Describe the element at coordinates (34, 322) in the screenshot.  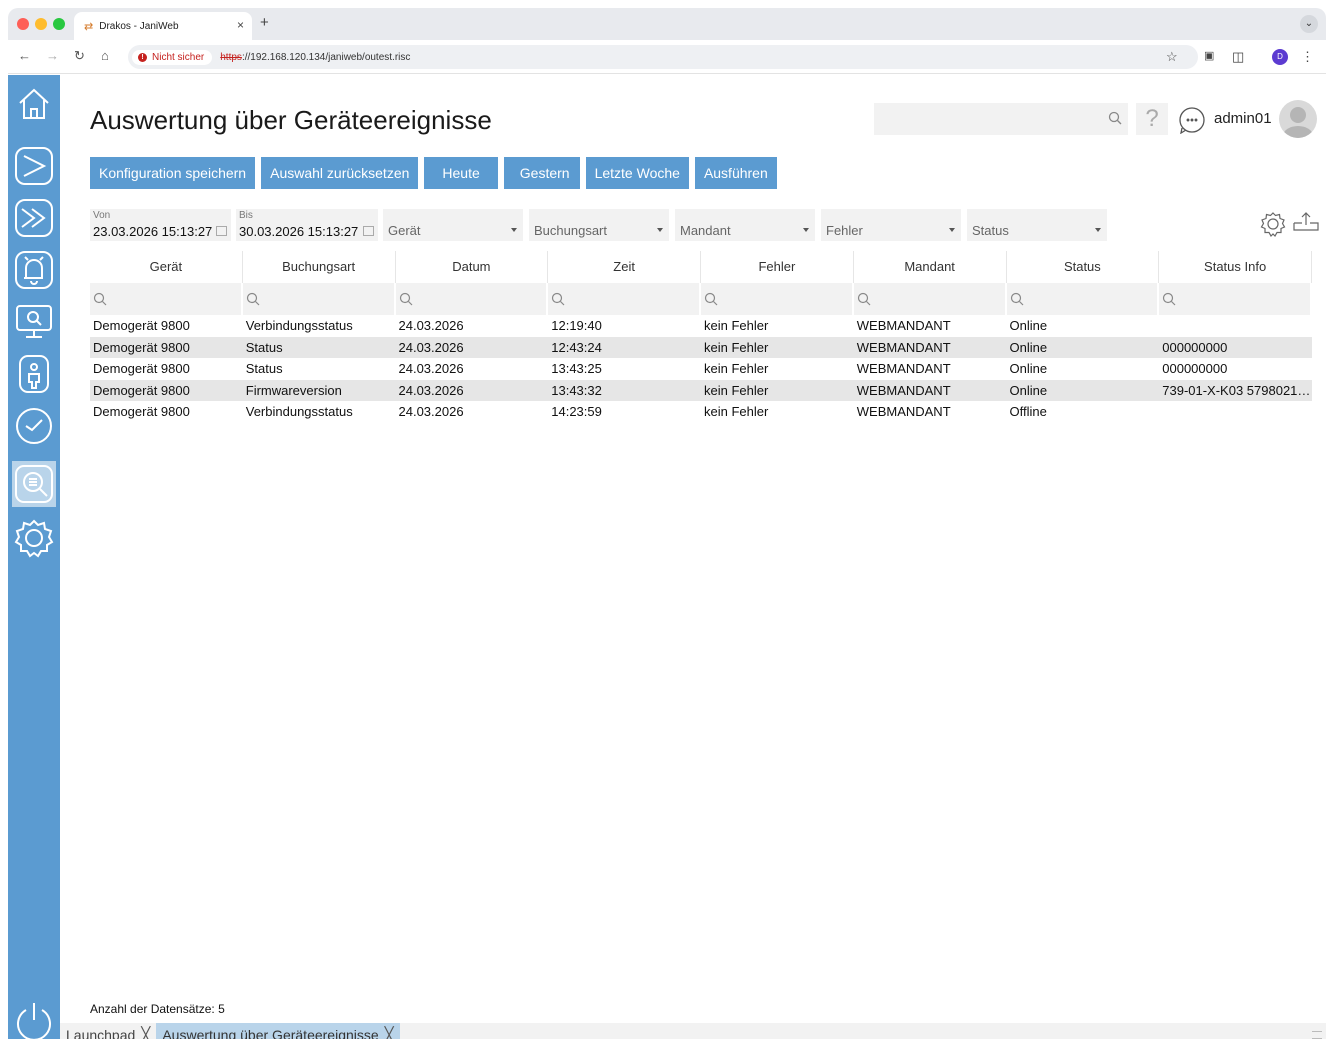
I see `monitor-search-icon` at that location.